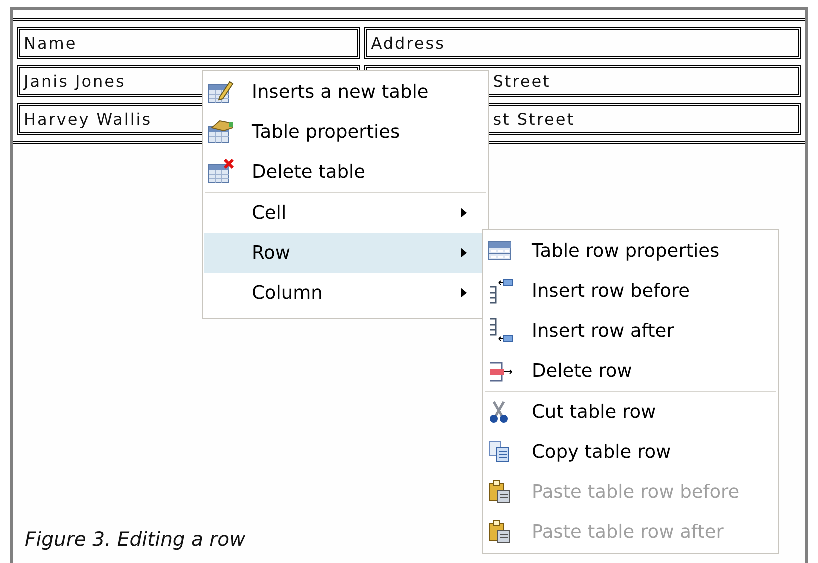  Describe the element at coordinates (500, 452) in the screenshot. I see `copy-icon` at that location.